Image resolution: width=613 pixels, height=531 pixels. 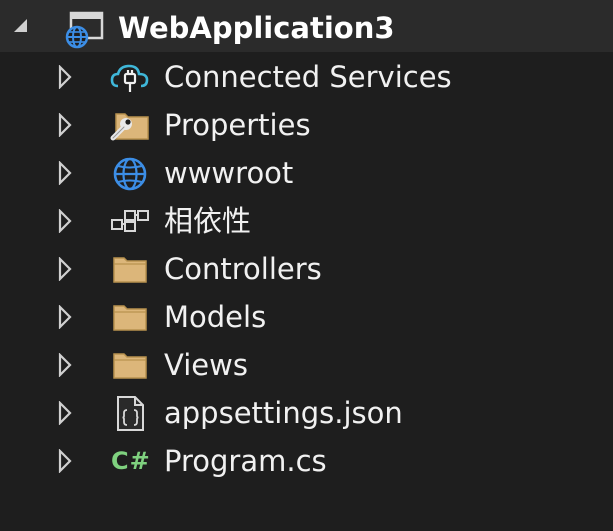 I want to click on tree-item-controllers: Controllers, so click(x=306, y=269).